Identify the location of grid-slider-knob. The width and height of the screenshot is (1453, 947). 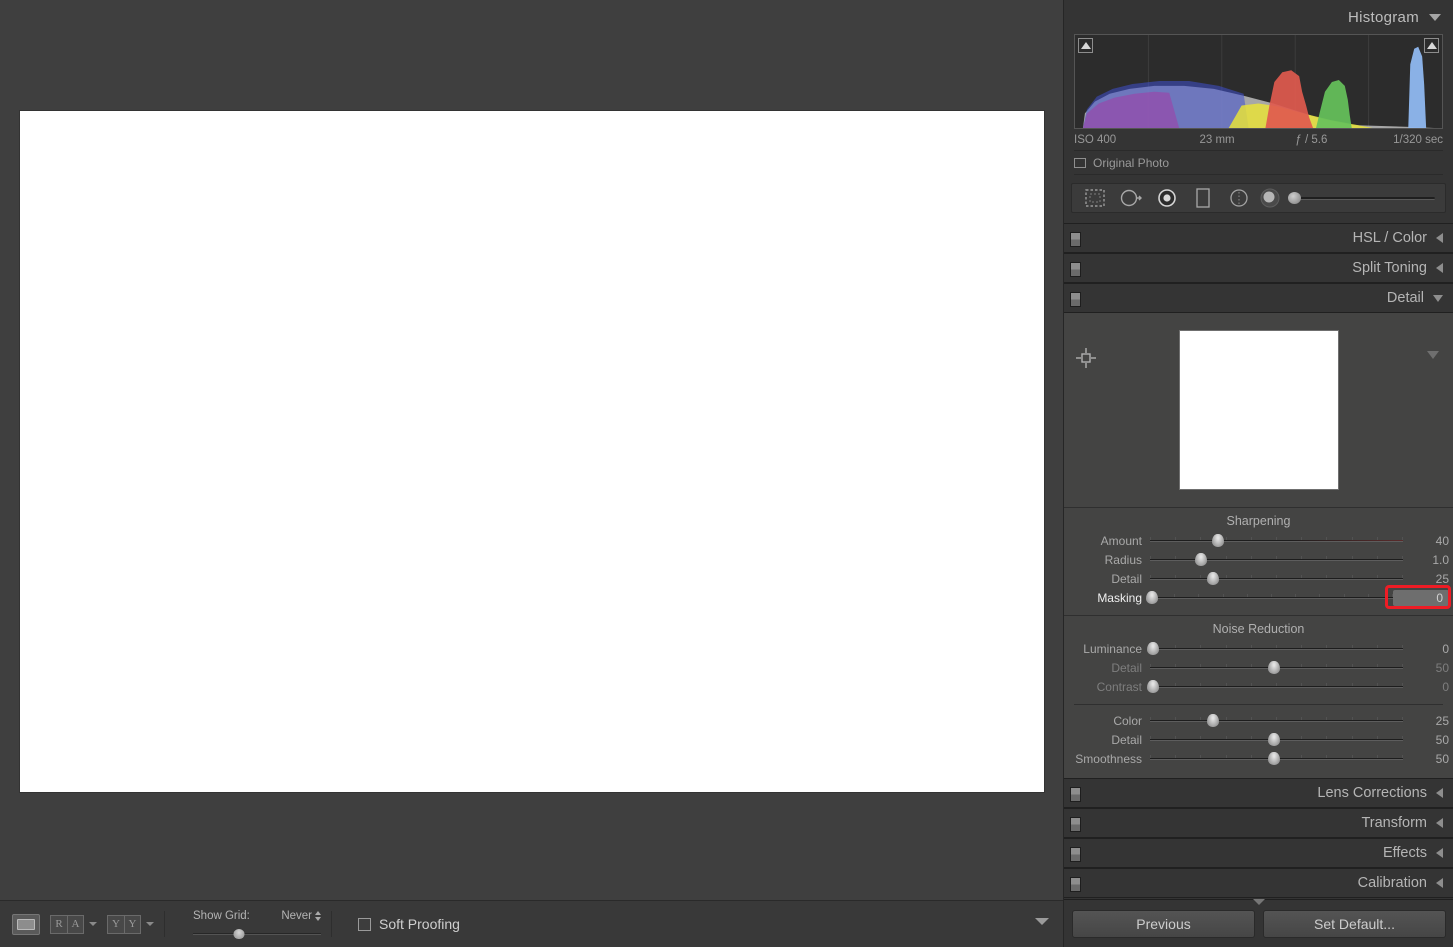
(239, 933).